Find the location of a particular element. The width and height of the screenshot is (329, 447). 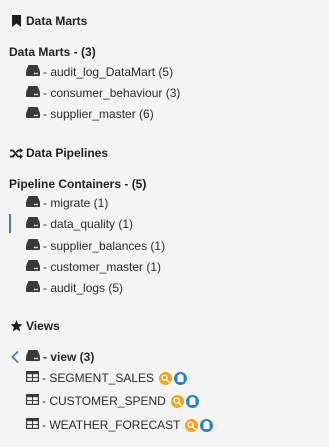

views-header: Views is located at coordinates (34, 326).